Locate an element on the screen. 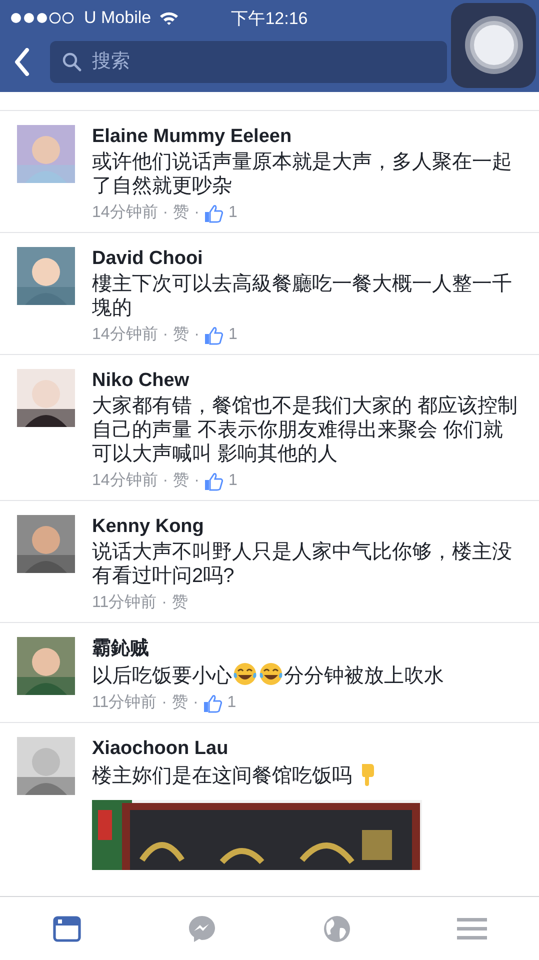 The width and height of the screenshot is (539, 960). carrier-name: U Mobile is located at coordinates (118, 18).